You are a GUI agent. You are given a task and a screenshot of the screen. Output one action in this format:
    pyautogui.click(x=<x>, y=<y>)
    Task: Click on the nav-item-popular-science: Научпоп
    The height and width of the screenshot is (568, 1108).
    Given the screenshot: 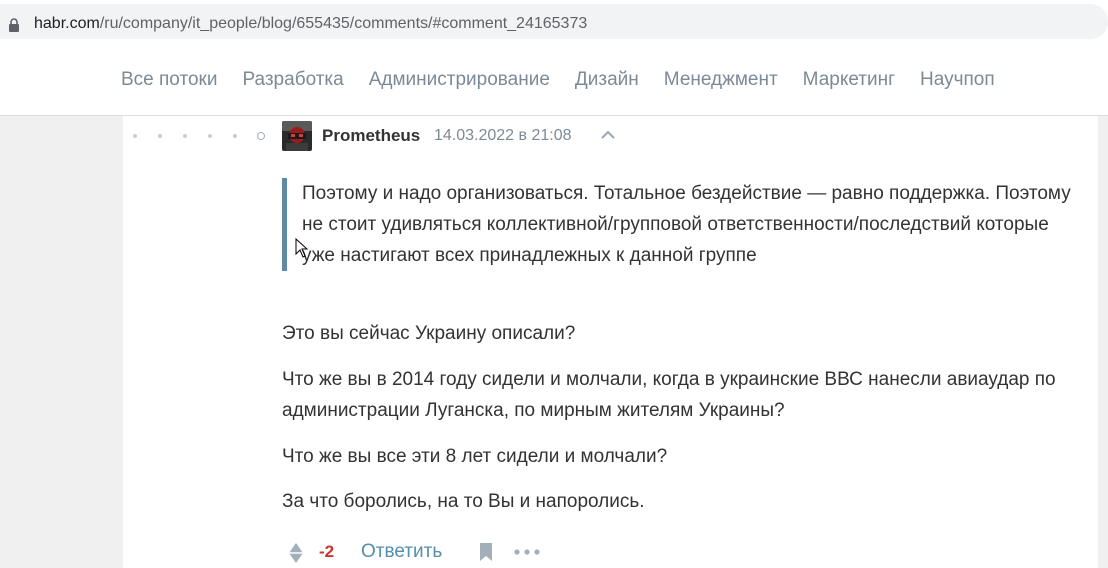 What is the action you would take?
    pyautogui.click(x=957, y=80)
    